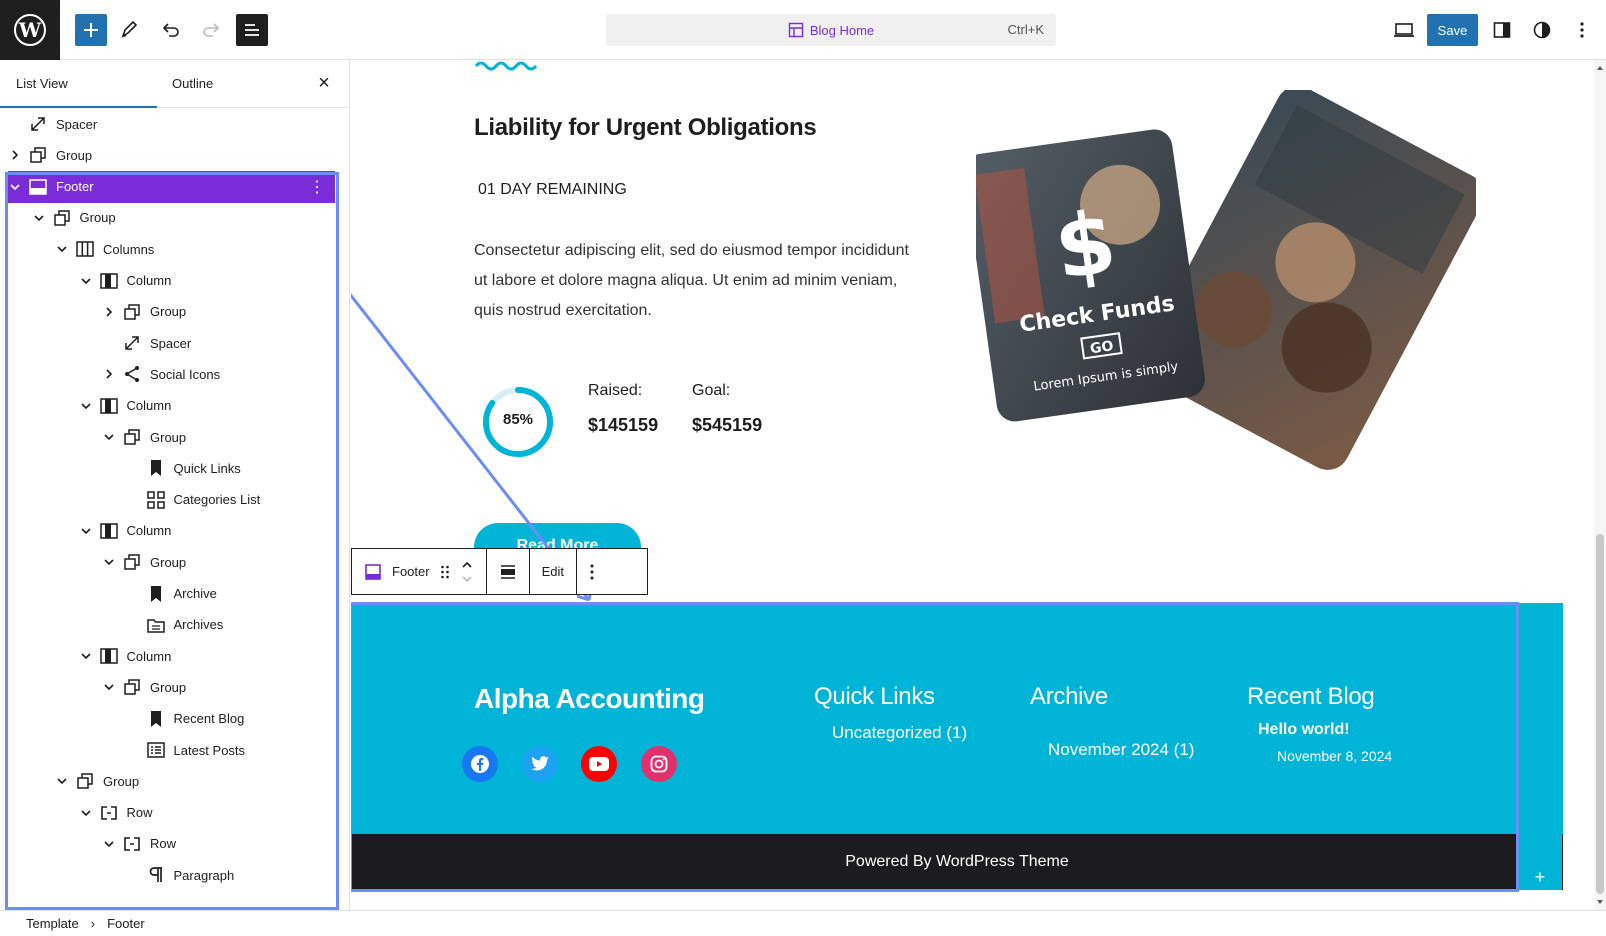  I want to click on tree-item-quick-links: Quick Links, so click(170, 468).